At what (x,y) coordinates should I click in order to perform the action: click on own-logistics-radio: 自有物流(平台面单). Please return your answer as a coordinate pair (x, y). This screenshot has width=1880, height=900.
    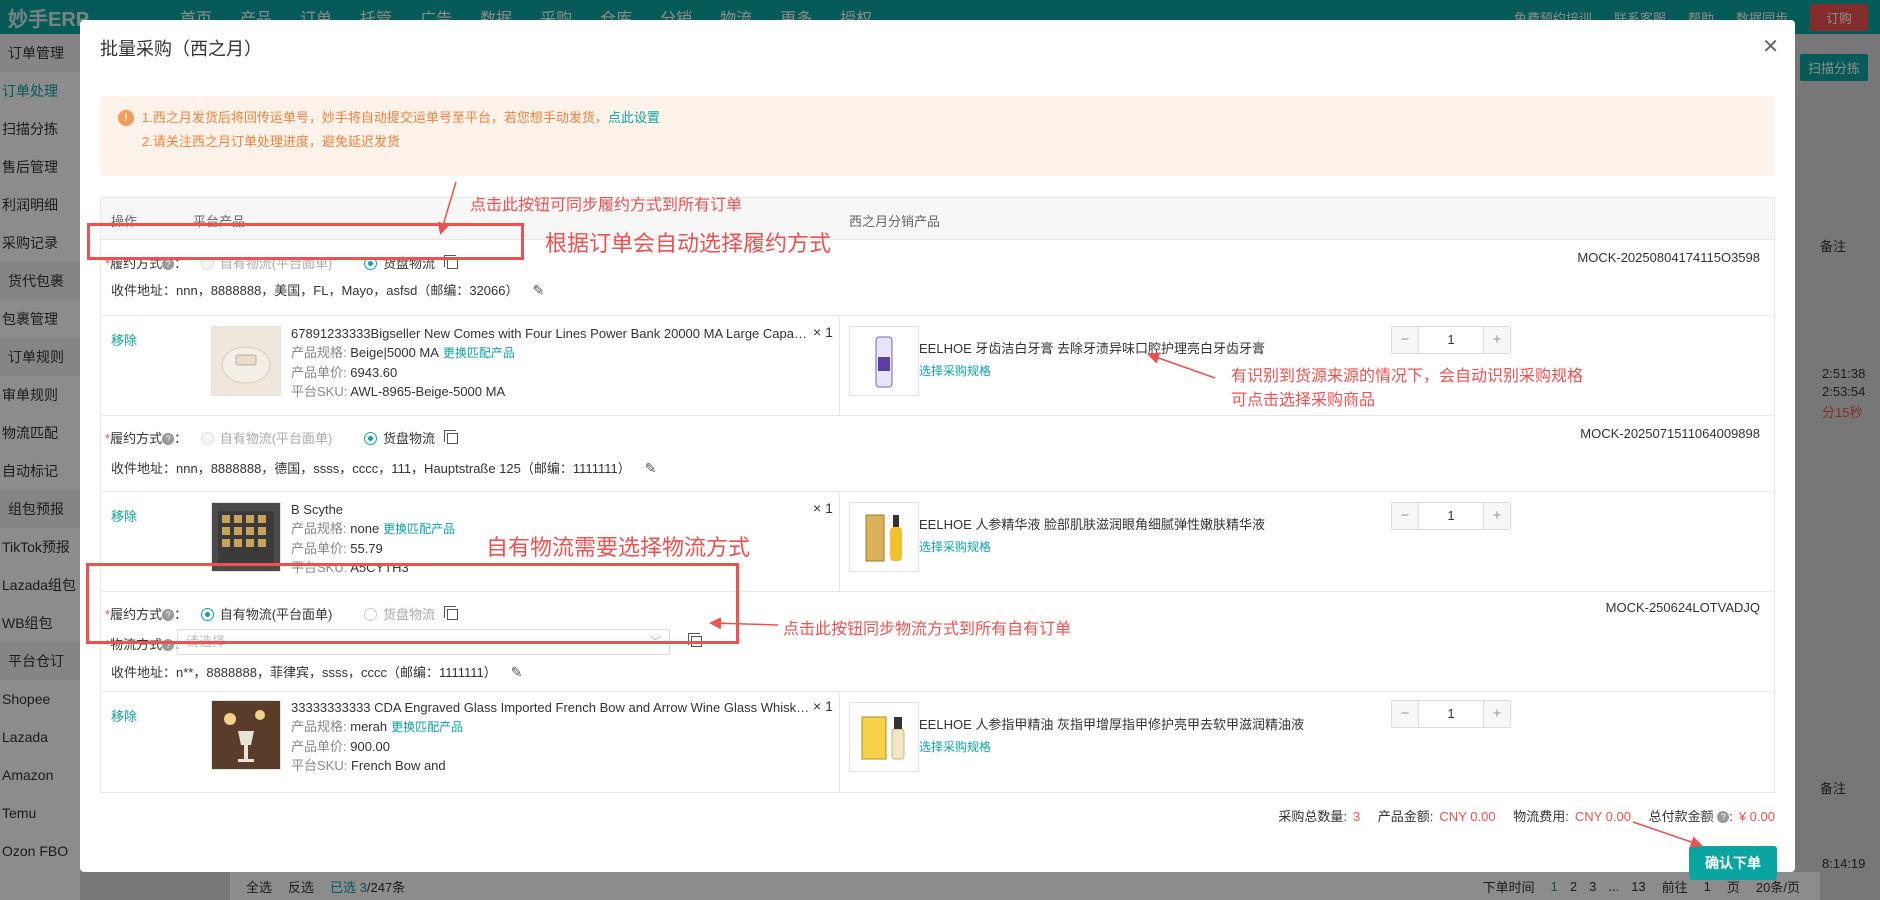
    Looking at the image, I should click on (266, 438).